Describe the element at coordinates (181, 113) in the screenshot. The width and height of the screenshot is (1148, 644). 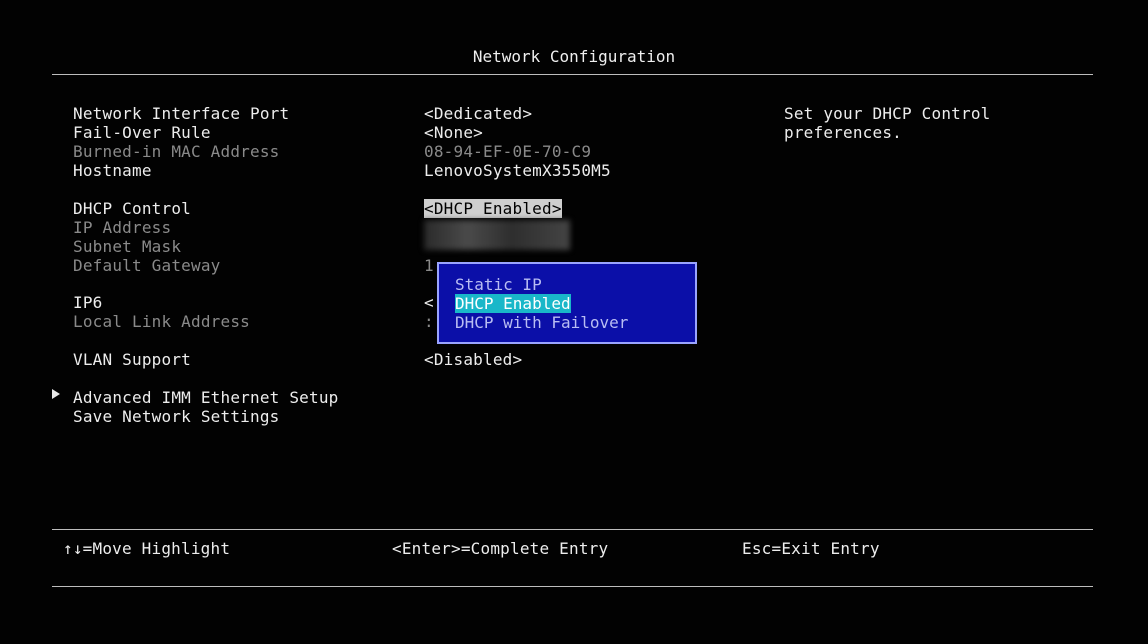
I see `network-interface-port-label: Network Interface Port` at that location.